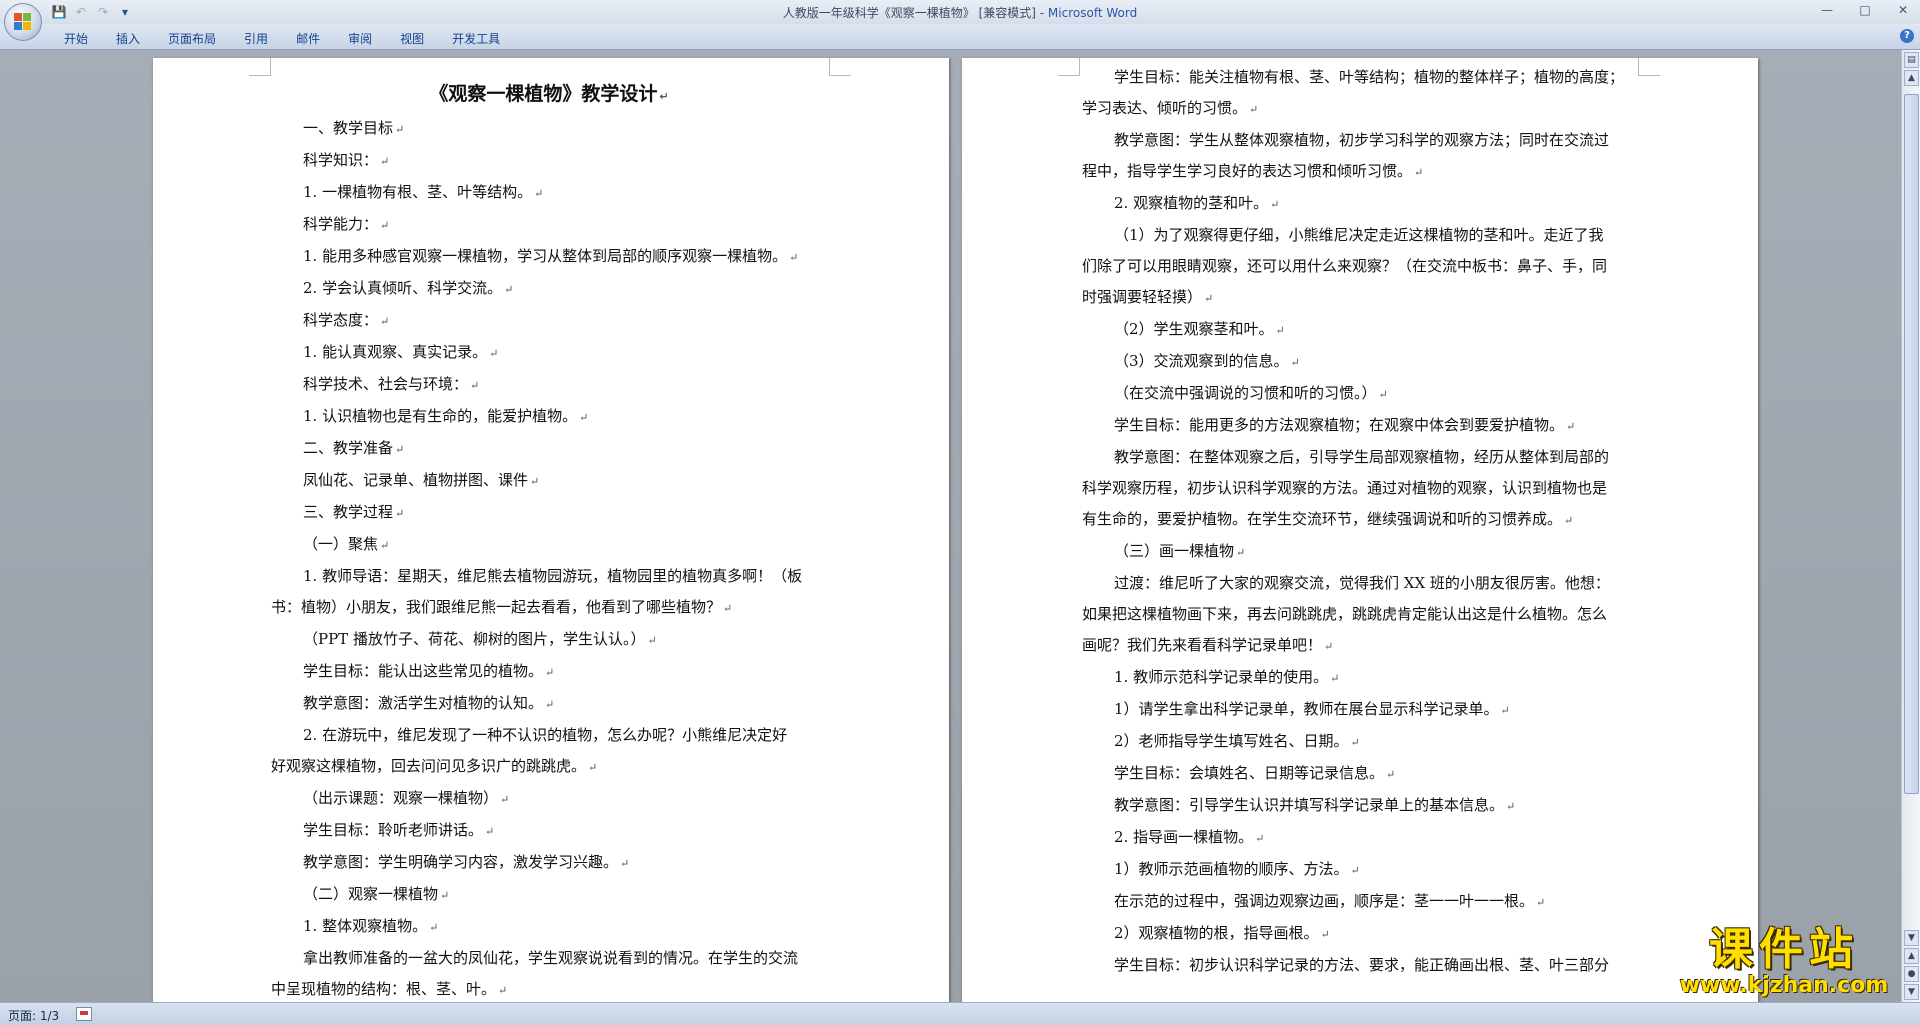  What do you see at coordinates (1189, 837) in the screenshot?
I see `paragraph: 2. 指导画一棵植物。 ↵` at bounding box center [1189, 837].